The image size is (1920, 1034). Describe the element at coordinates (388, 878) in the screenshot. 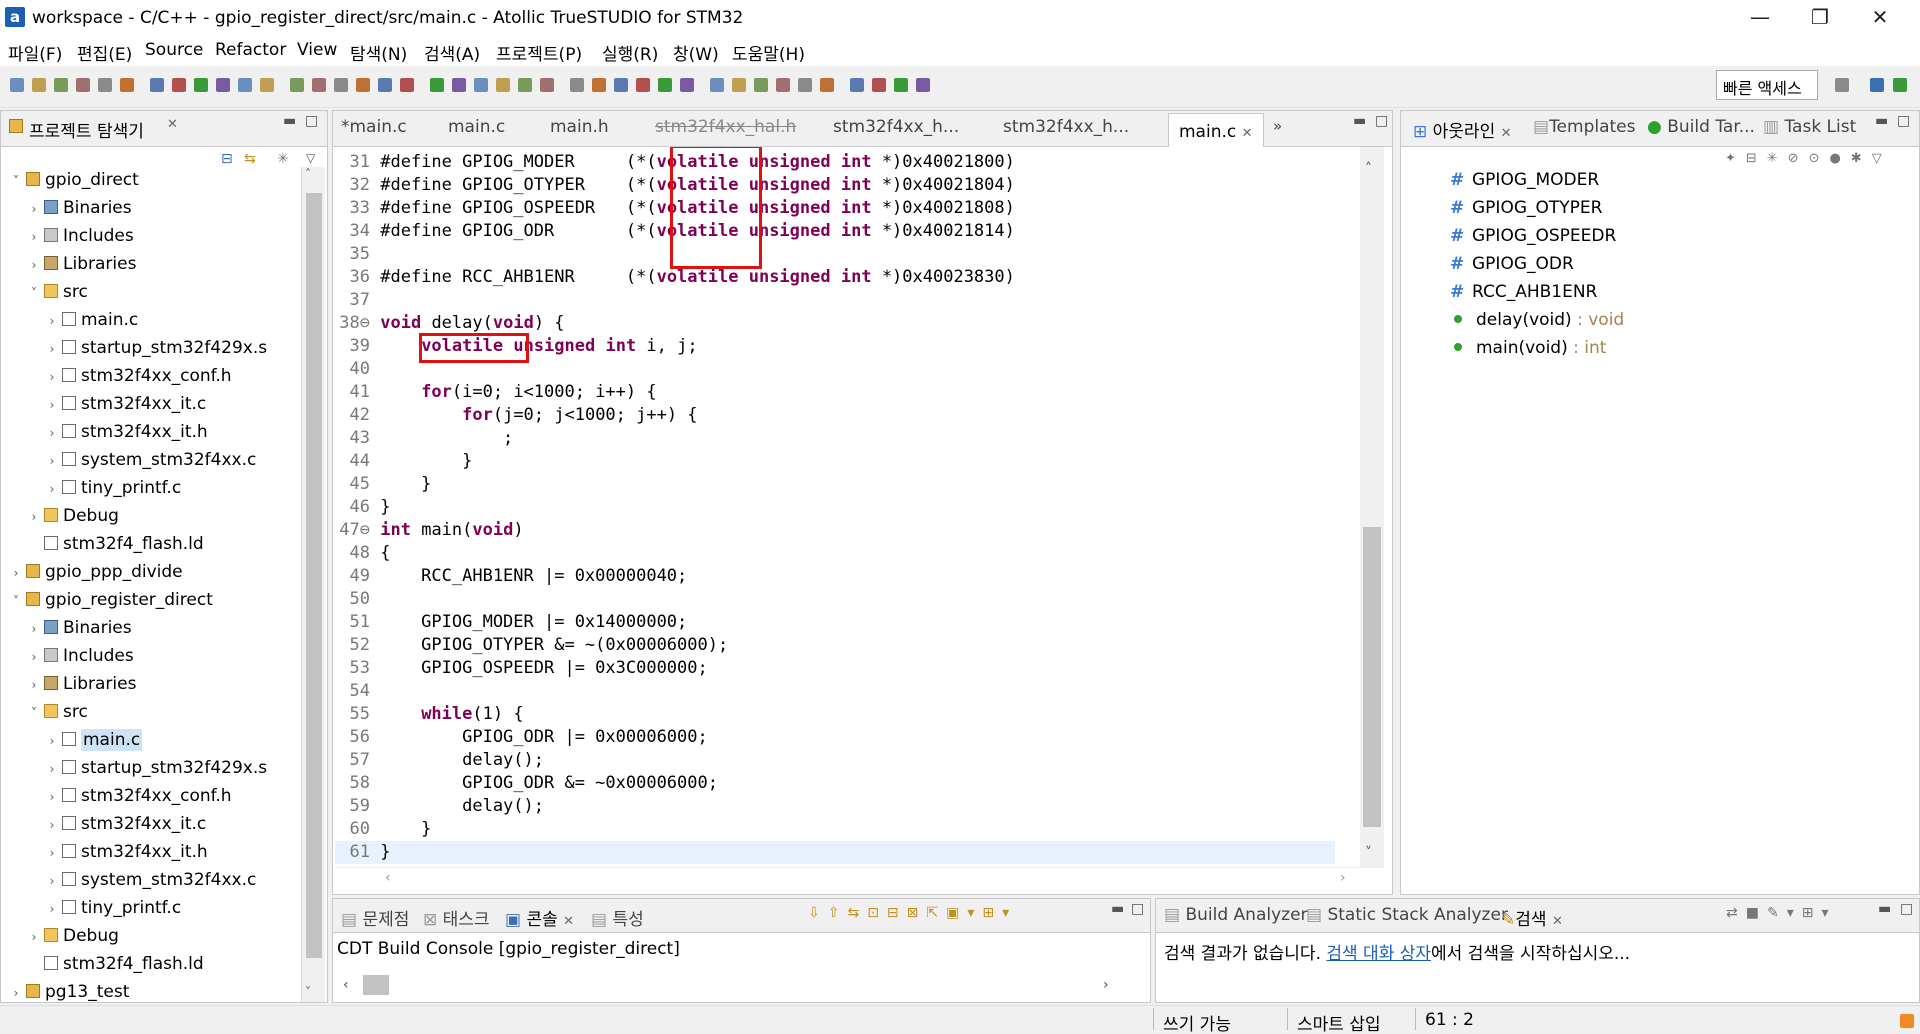

I see `scroll-left-icon: ‹` at that location.